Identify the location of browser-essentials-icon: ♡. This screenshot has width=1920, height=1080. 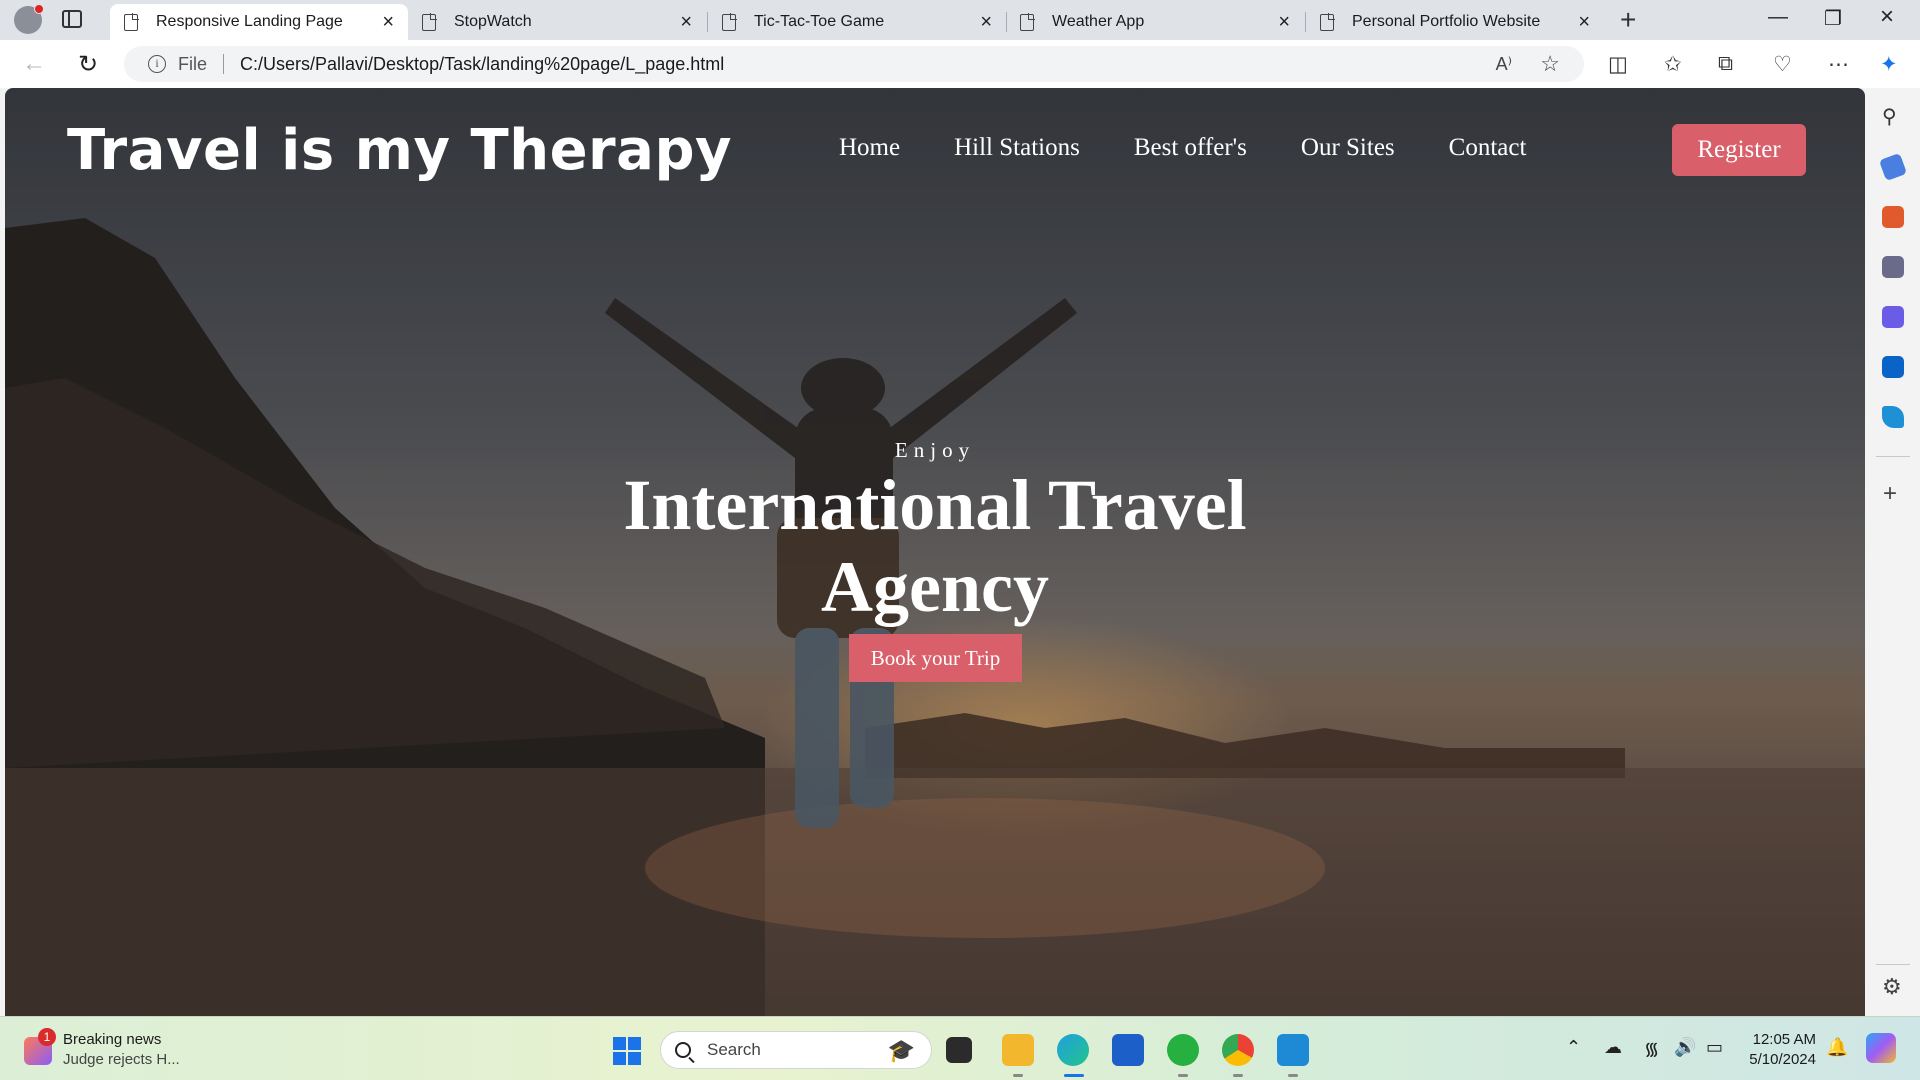
(1782, 64).